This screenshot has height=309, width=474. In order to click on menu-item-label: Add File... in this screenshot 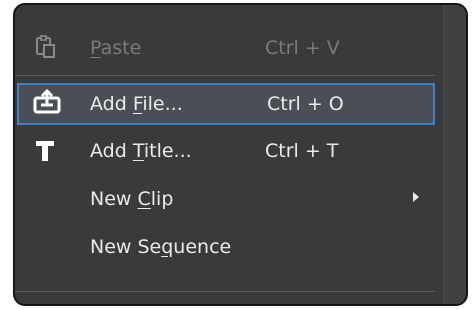, I will do `click(136, 104)`.